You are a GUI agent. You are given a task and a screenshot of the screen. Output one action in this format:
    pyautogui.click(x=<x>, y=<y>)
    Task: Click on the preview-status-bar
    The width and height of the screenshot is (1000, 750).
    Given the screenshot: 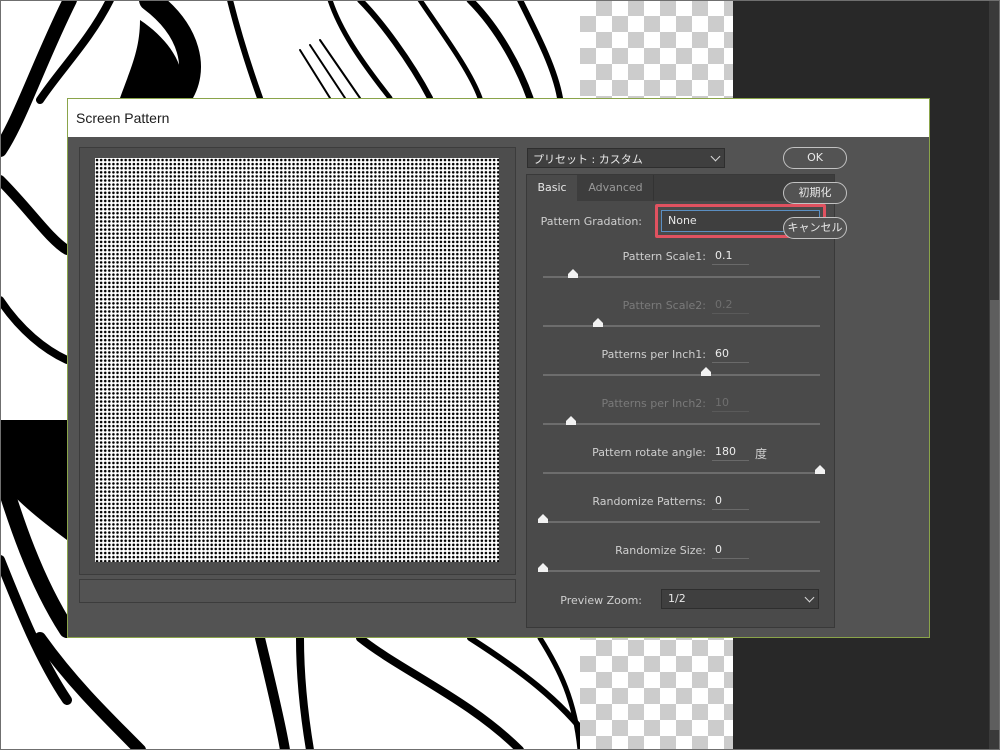 What is the action you would take?
    pyautogui.click(x=297, y=591)
    